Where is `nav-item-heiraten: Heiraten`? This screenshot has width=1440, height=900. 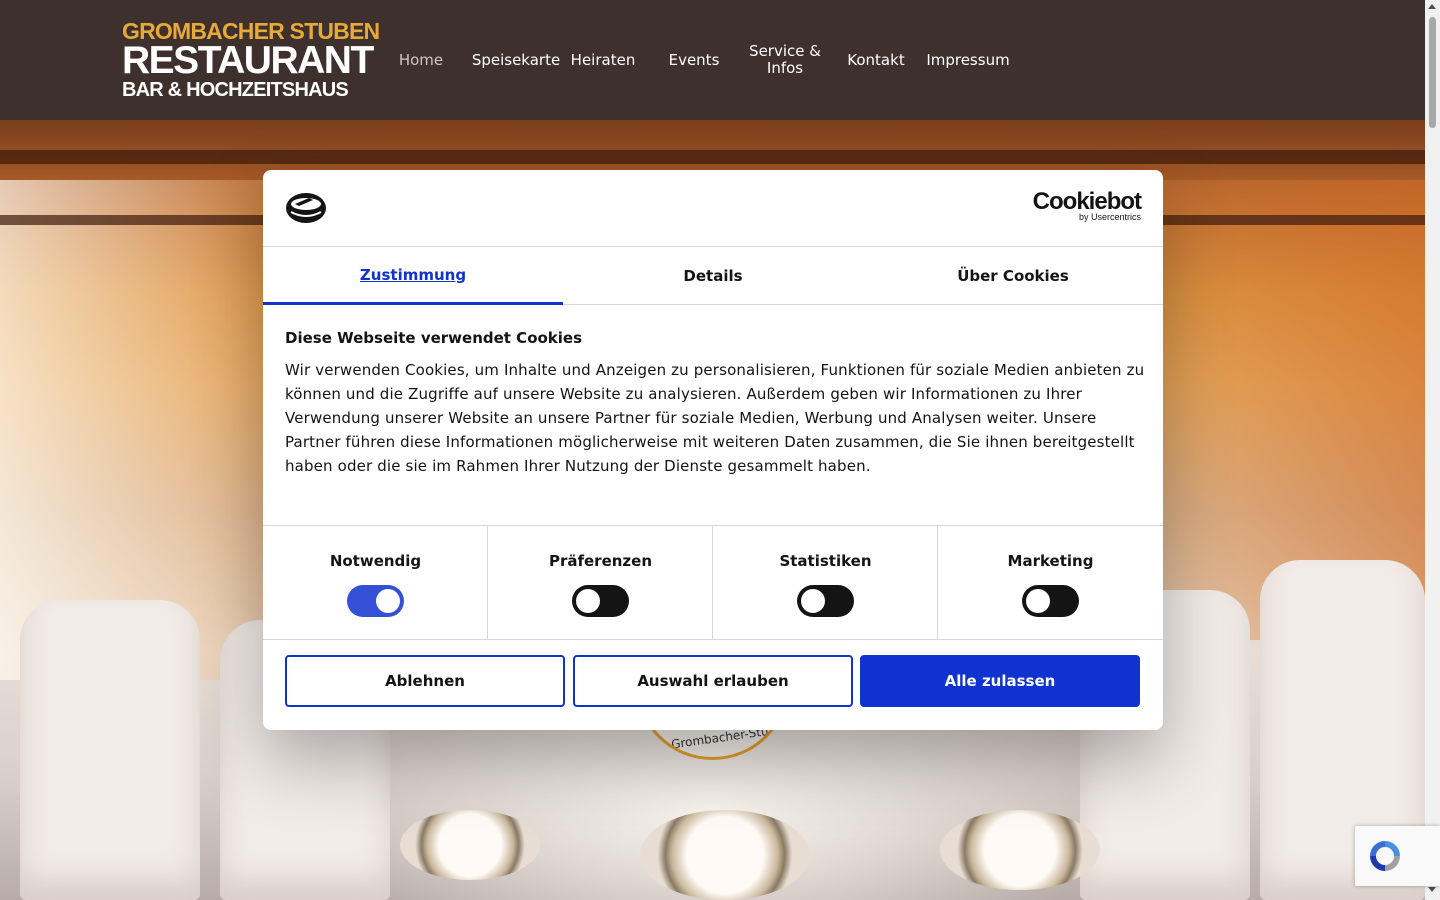
nav-item-heiraten: Heiraten is located at coordinates (603, 60).